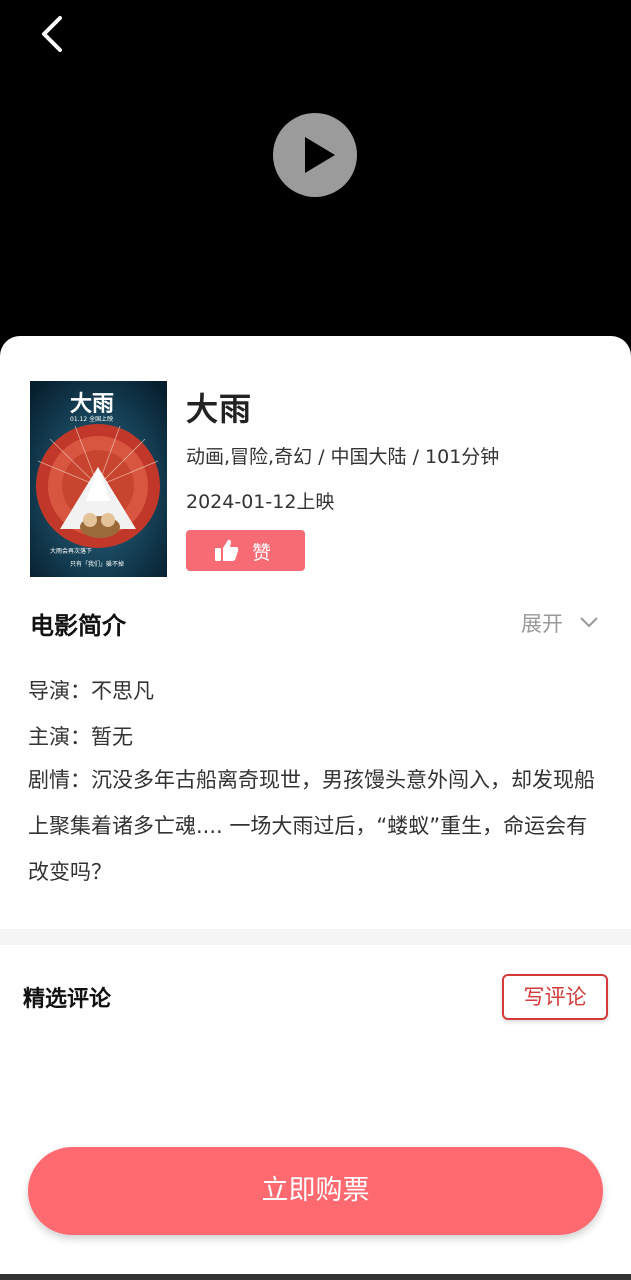 The width and height of the screenshot is (631, 1280). I want to click on write-review-button: 写评论, so click(555, 997).